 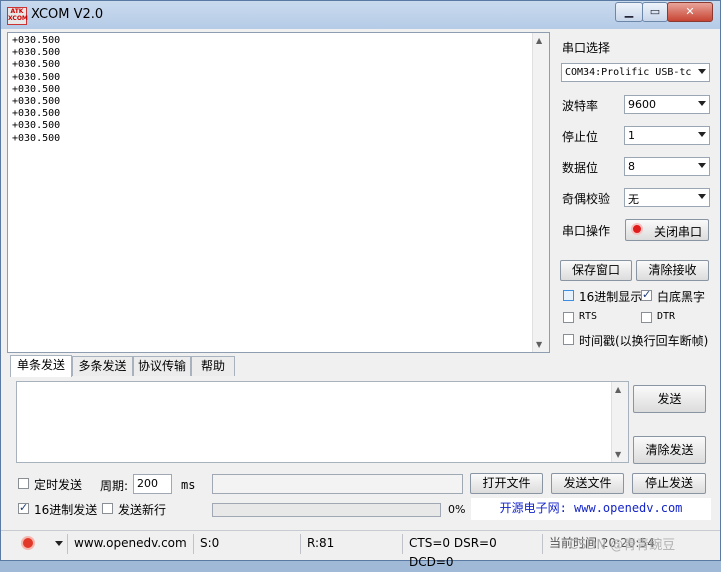 I want to click on app-icon: ATK XCOM, so click(x=17, y=16).